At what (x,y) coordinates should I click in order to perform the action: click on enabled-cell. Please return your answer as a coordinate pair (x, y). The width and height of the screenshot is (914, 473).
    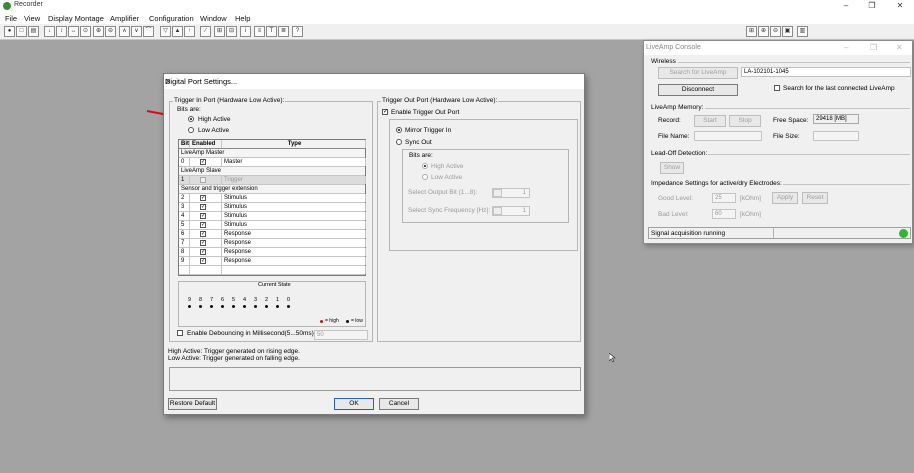
    Looking at the image, I should click on (206, 270).